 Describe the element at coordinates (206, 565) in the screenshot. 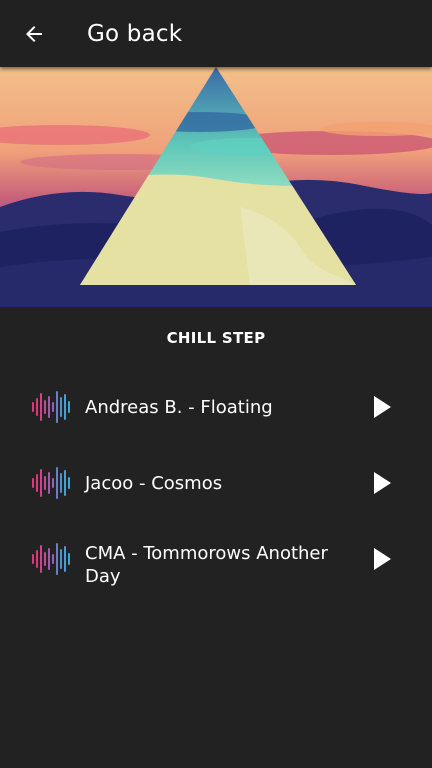

I see `track-title: CMA - Tommorows Another Day` at that location.